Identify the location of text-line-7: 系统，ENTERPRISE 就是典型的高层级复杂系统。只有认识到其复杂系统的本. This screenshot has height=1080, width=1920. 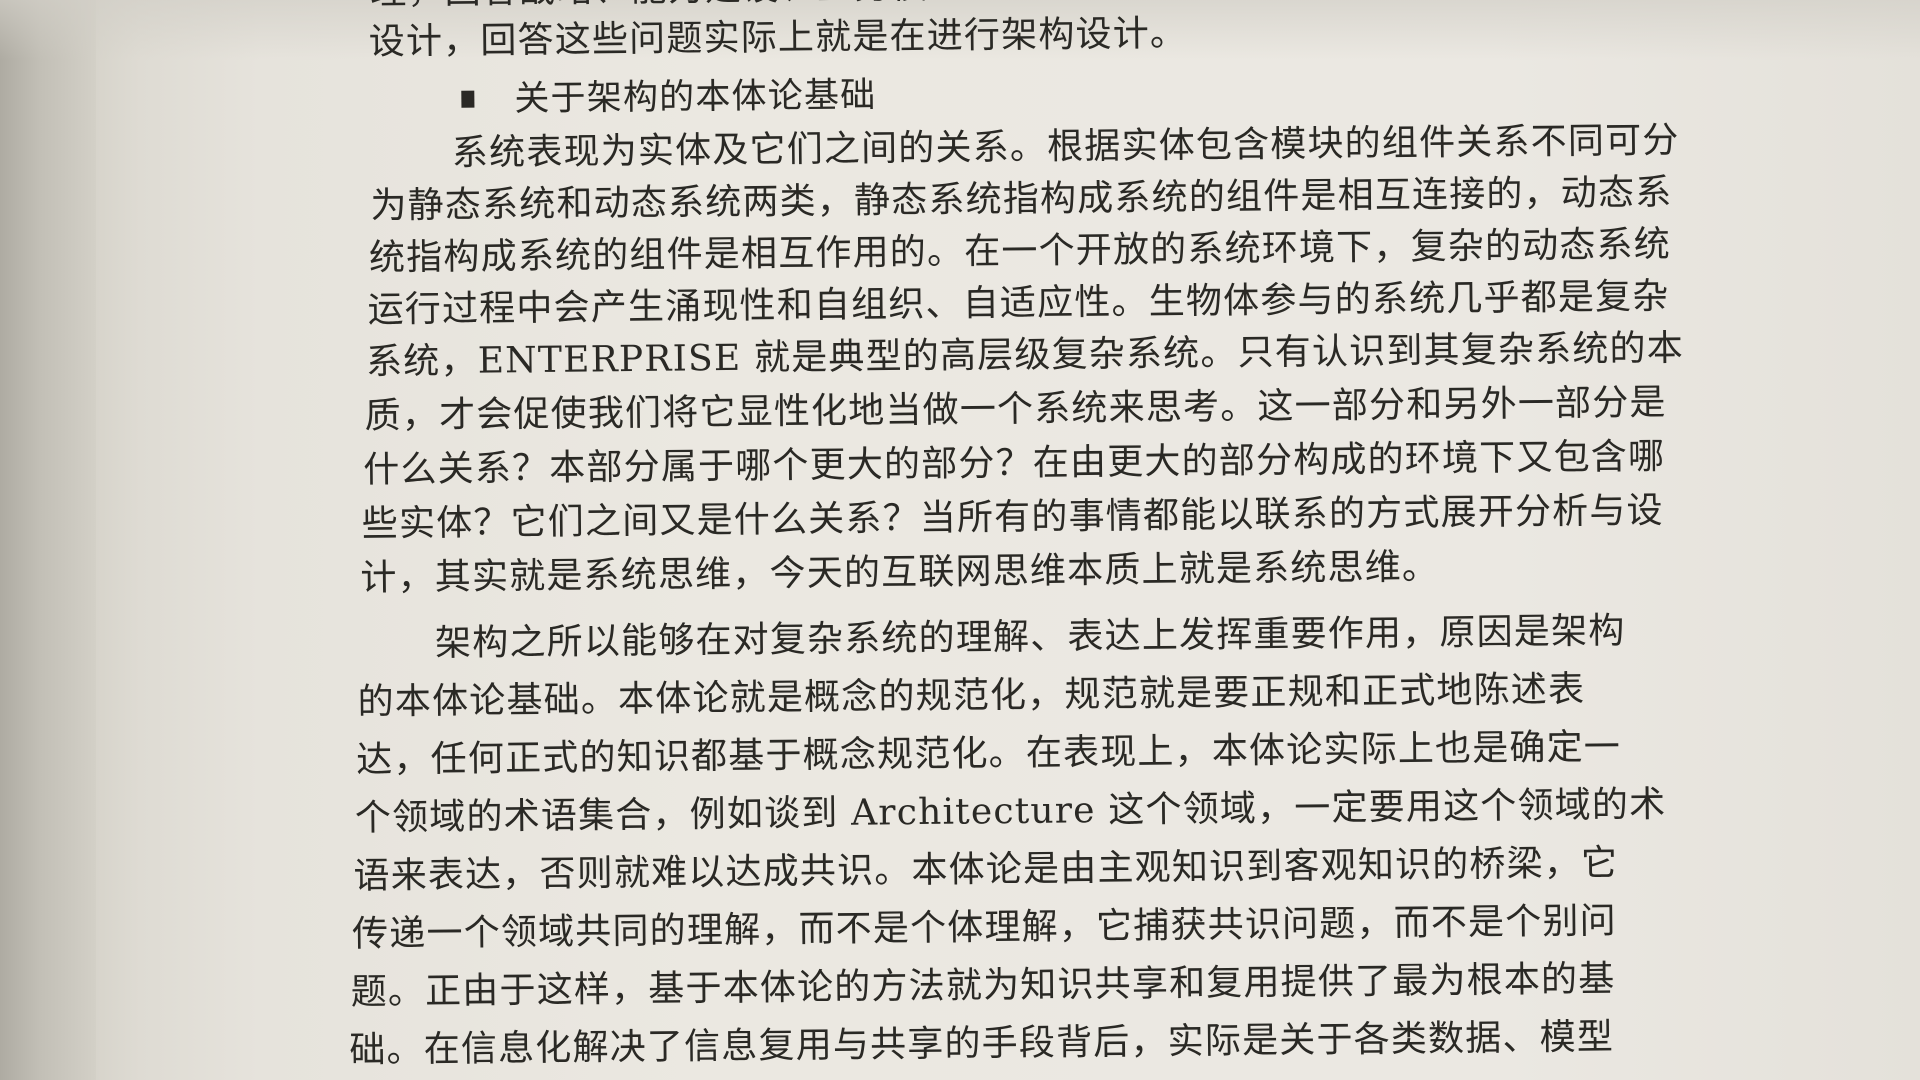
(1025, 355).